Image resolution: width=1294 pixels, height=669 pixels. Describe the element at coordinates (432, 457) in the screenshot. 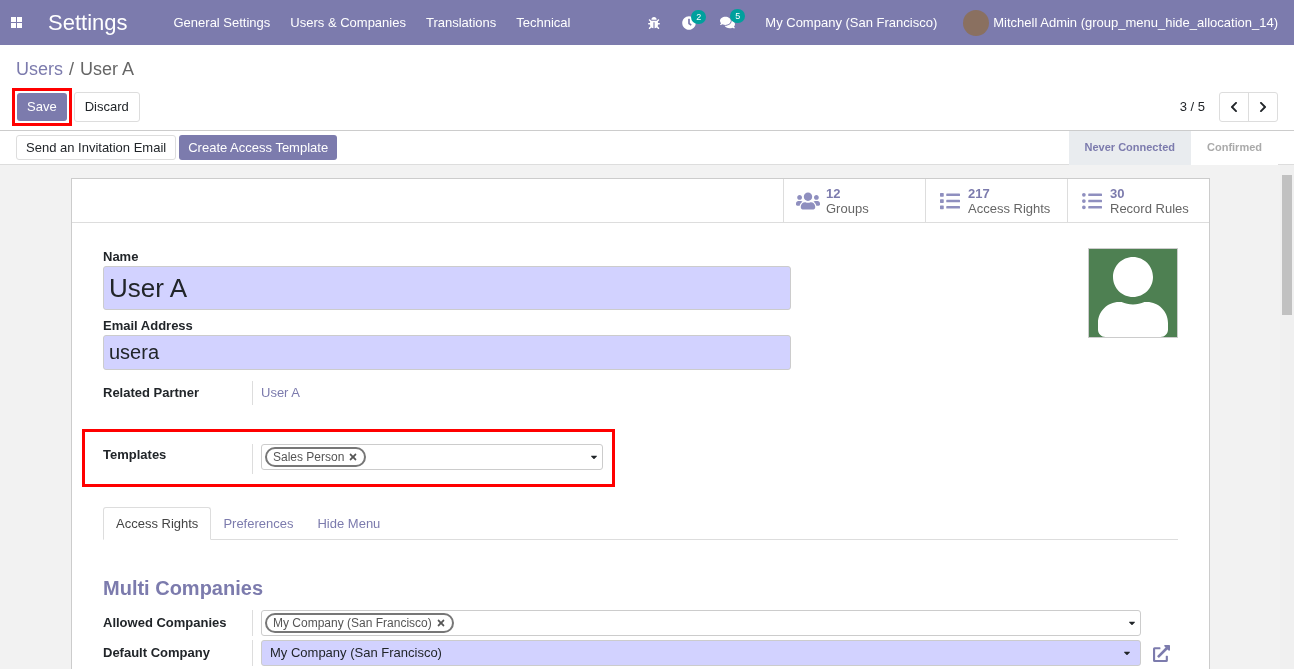

I see `templates-field: Sales Person` at that location.